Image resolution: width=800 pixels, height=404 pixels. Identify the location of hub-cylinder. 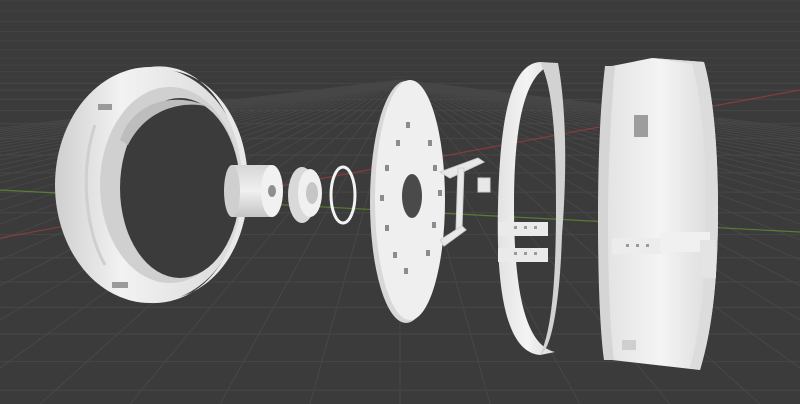
(253, 191).